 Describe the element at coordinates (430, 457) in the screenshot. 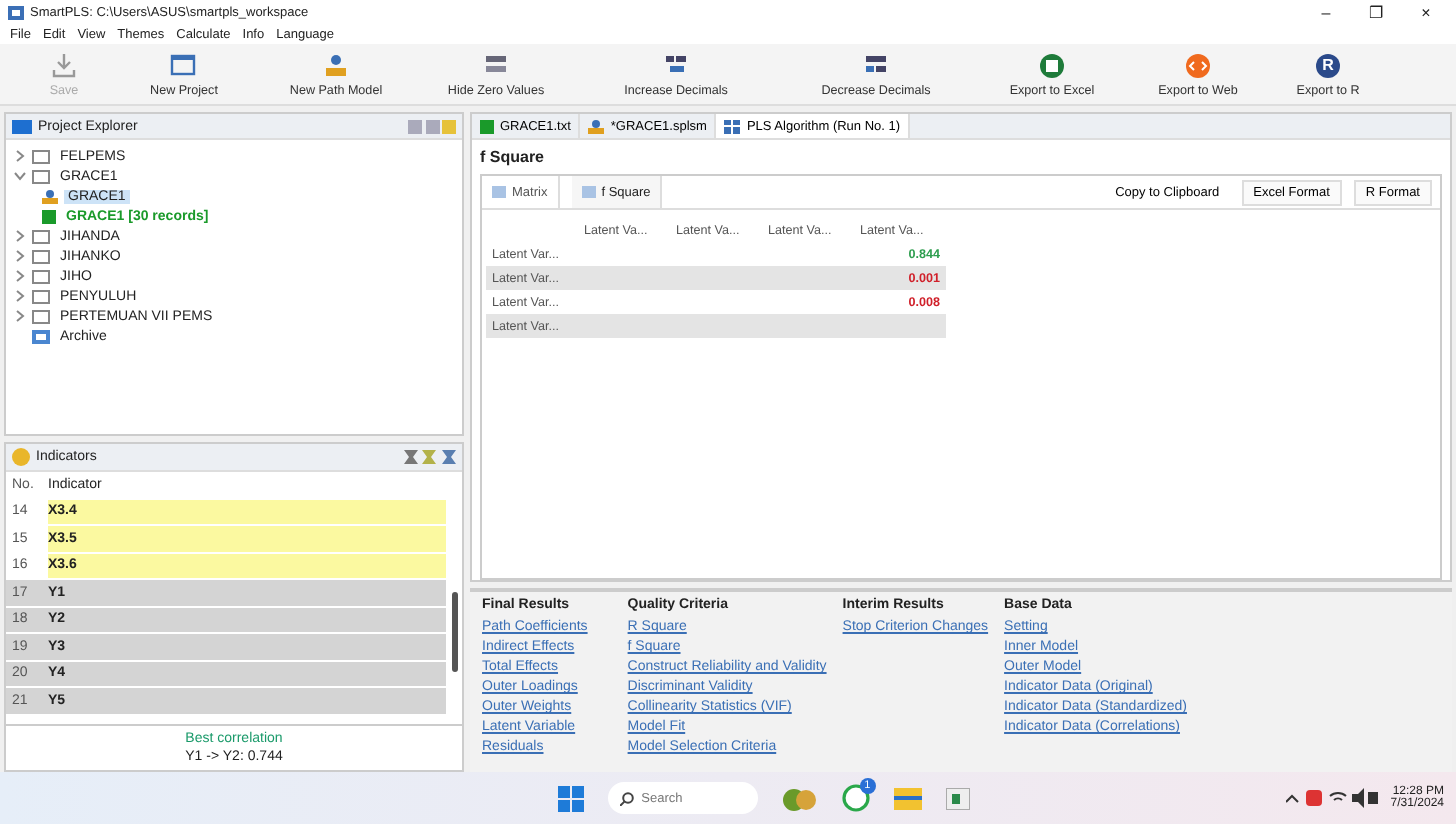

I see `filter-icons` at that location.